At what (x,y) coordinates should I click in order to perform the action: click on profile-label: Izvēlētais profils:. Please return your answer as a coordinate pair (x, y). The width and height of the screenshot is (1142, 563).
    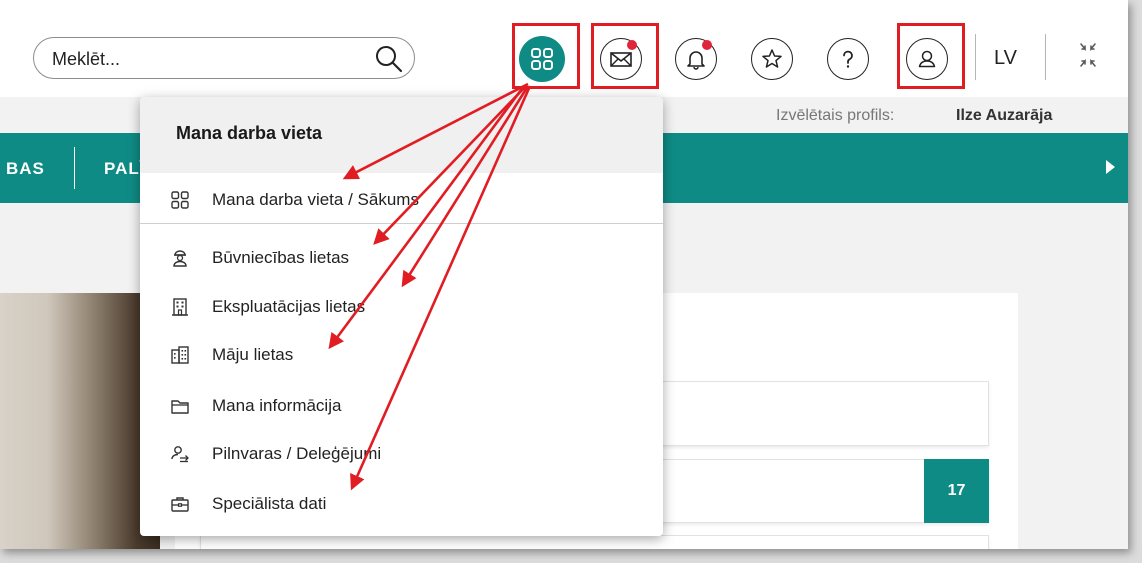
    Looking at the image, I should click on (835, 115).